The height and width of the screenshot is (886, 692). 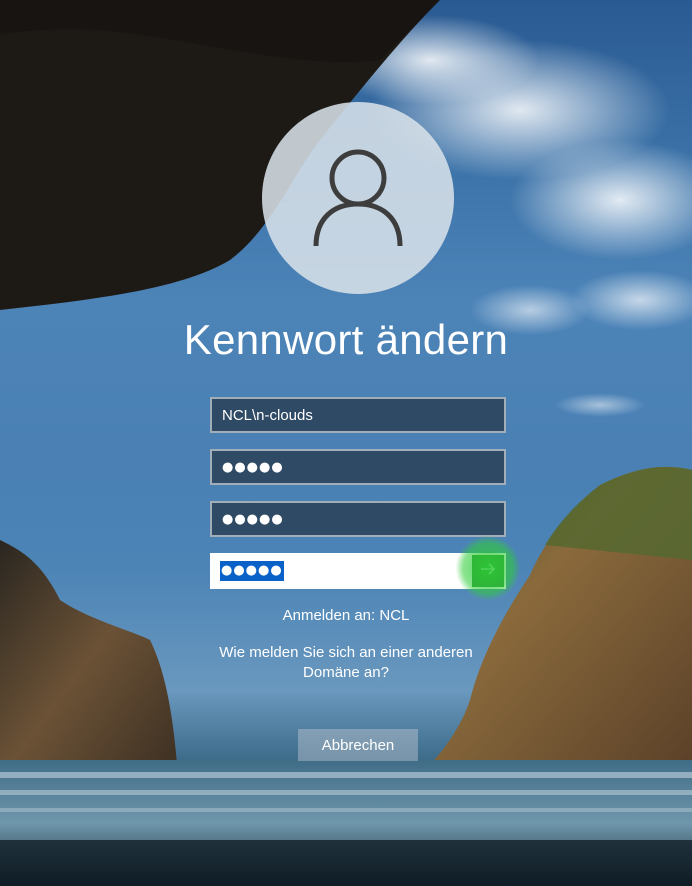 What do you see at coordinates (346, 615) in the screenshot?
I see `signin-domain-label: Anmelden an: NCL` at bounding box center [346, 615].